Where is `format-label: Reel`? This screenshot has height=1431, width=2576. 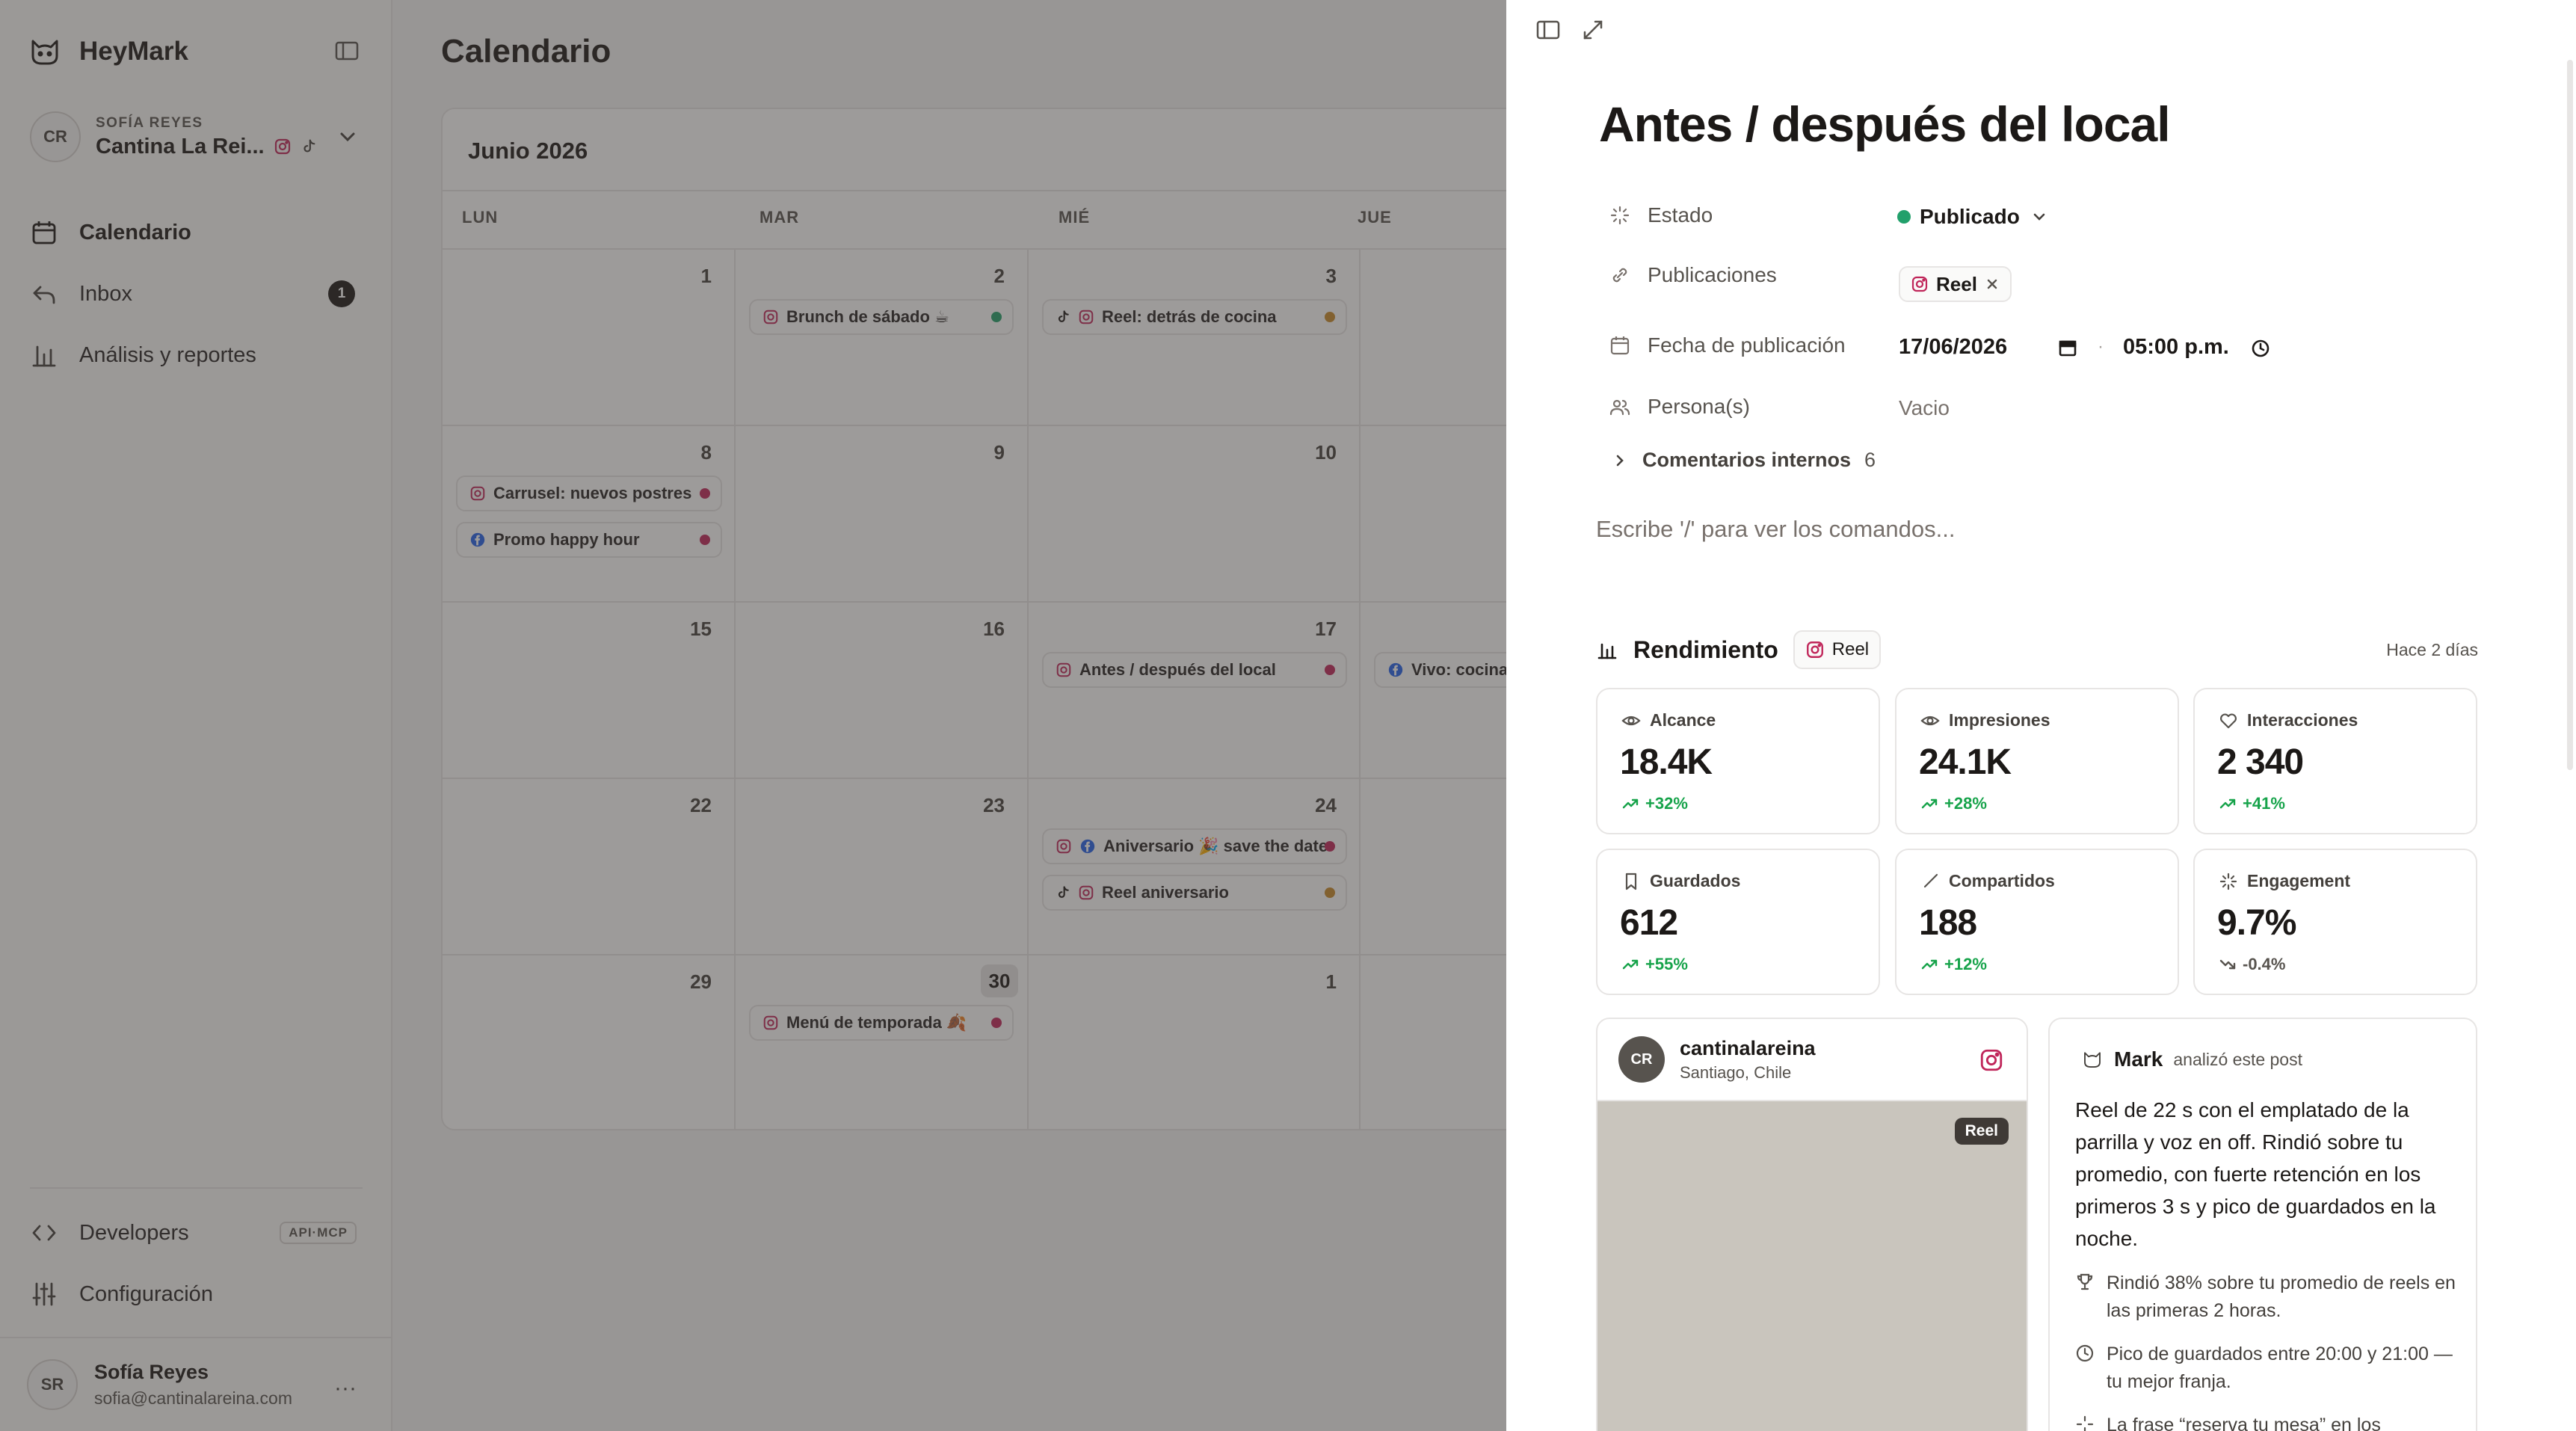 format-label: Reel is located at coordinates (1850, 649).